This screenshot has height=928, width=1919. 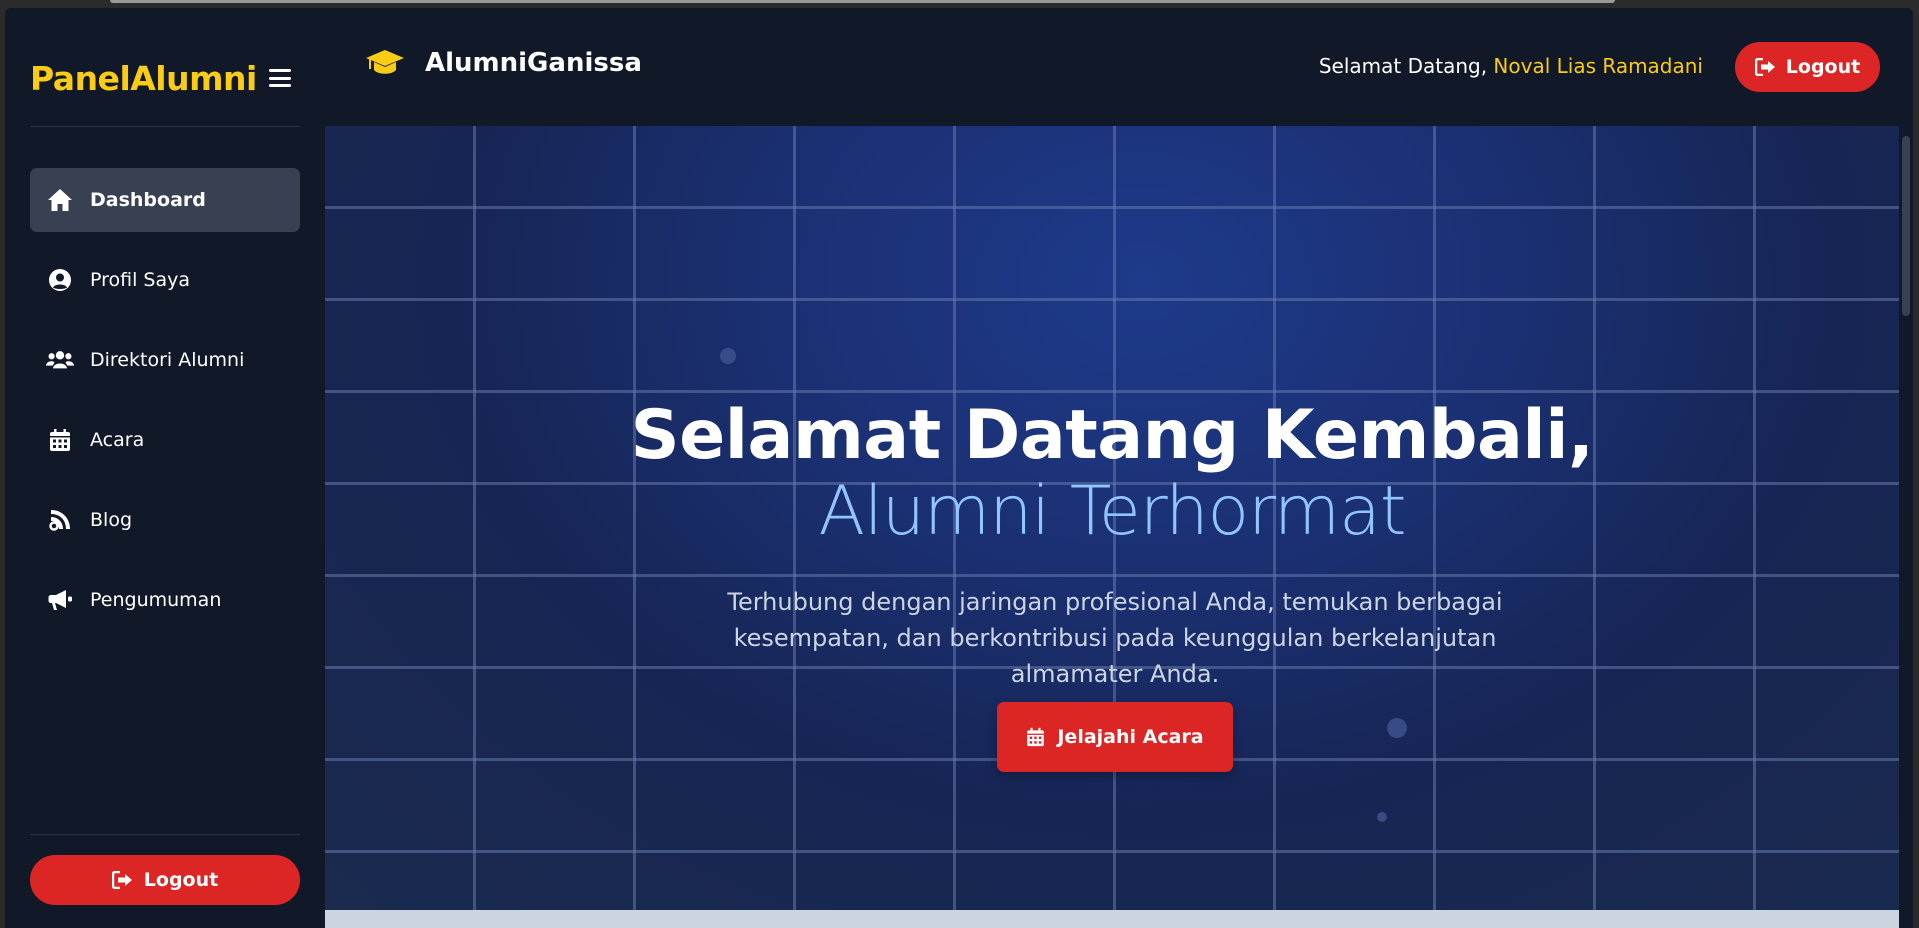 What do you see at coordinates (1112, 435) in the screenshot?
I see `hero-title: Selamat Datang Kembali,` at bounding box center [1112, 435].